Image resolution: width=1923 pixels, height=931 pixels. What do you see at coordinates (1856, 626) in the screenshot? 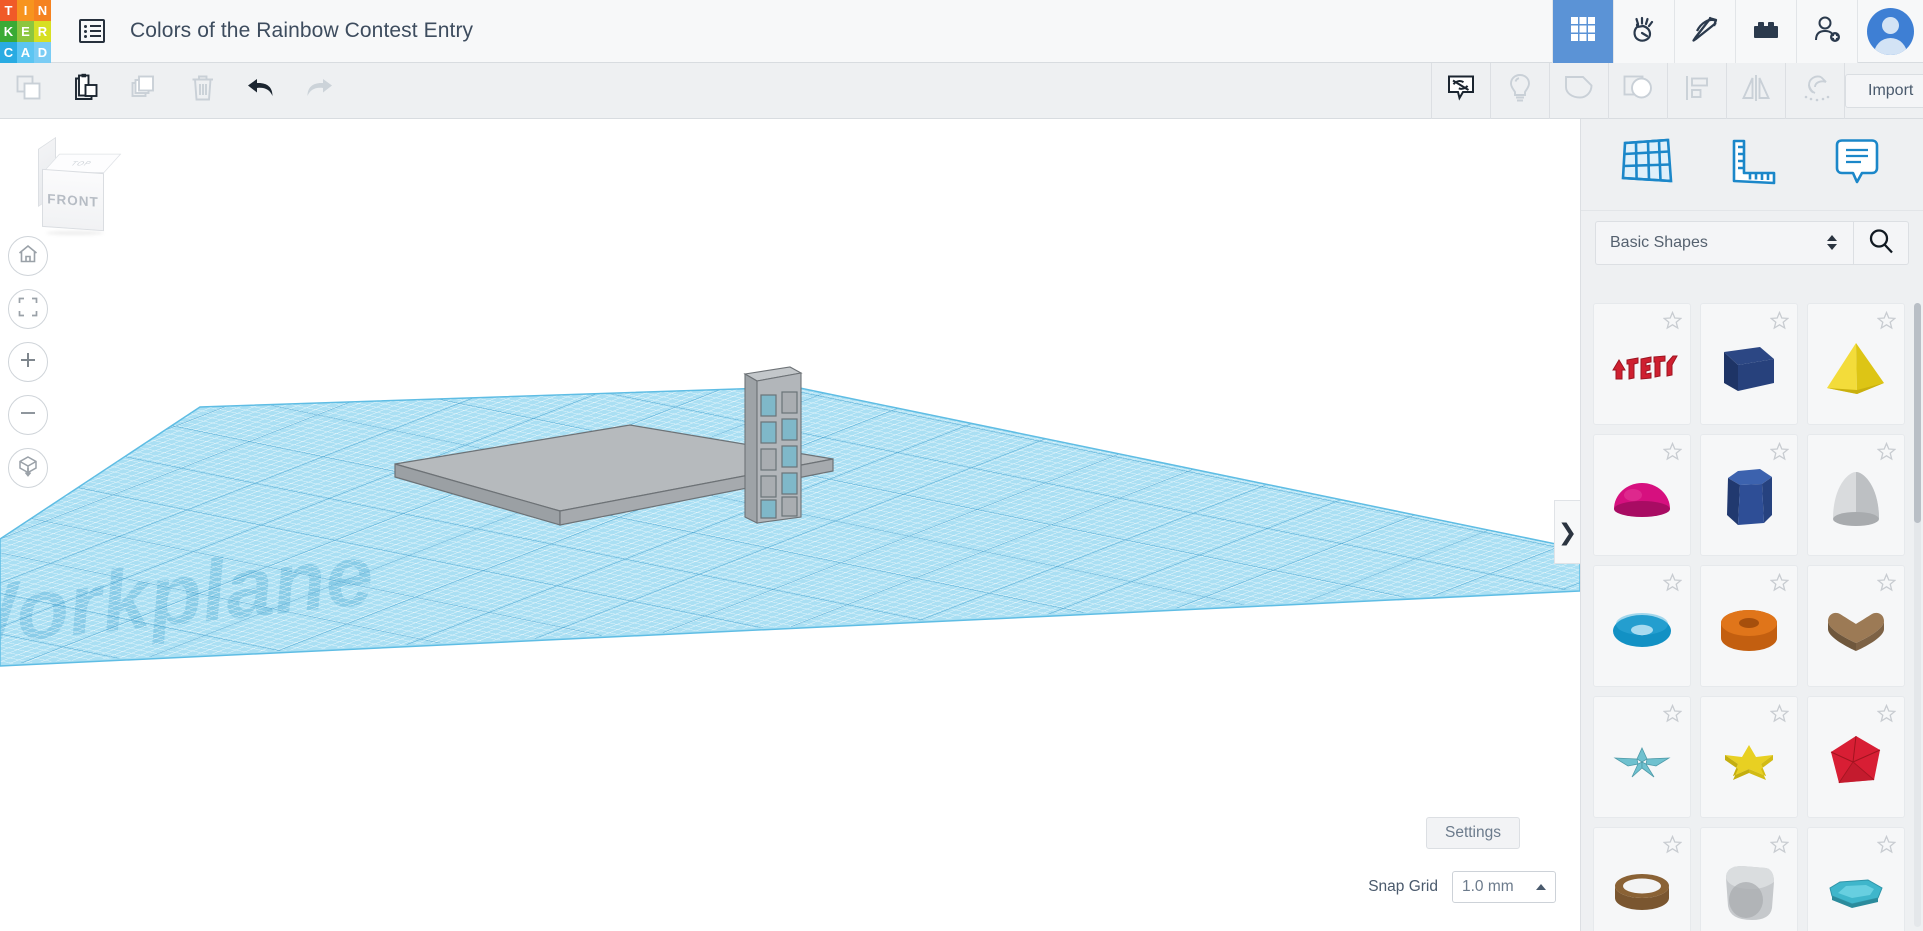
I see `shape-heart` at bounding box center [1856, 626].